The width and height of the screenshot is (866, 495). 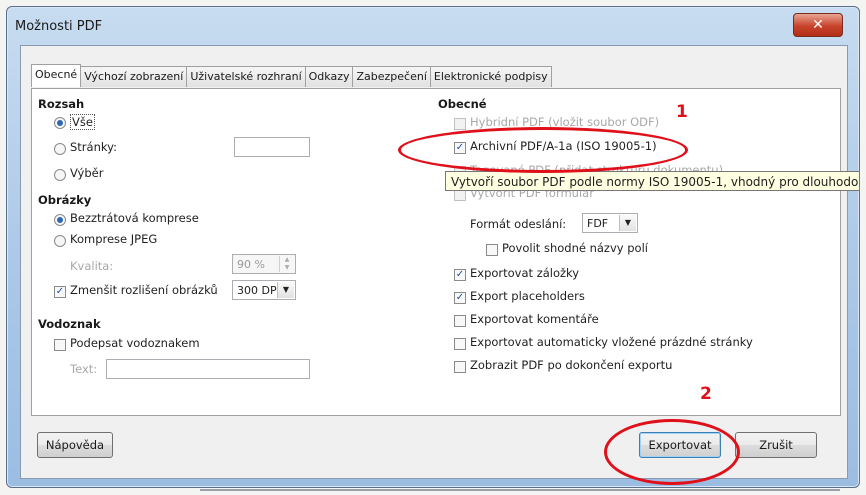 I want to click on export-comments-checkbox, so click(x=460, y=321).